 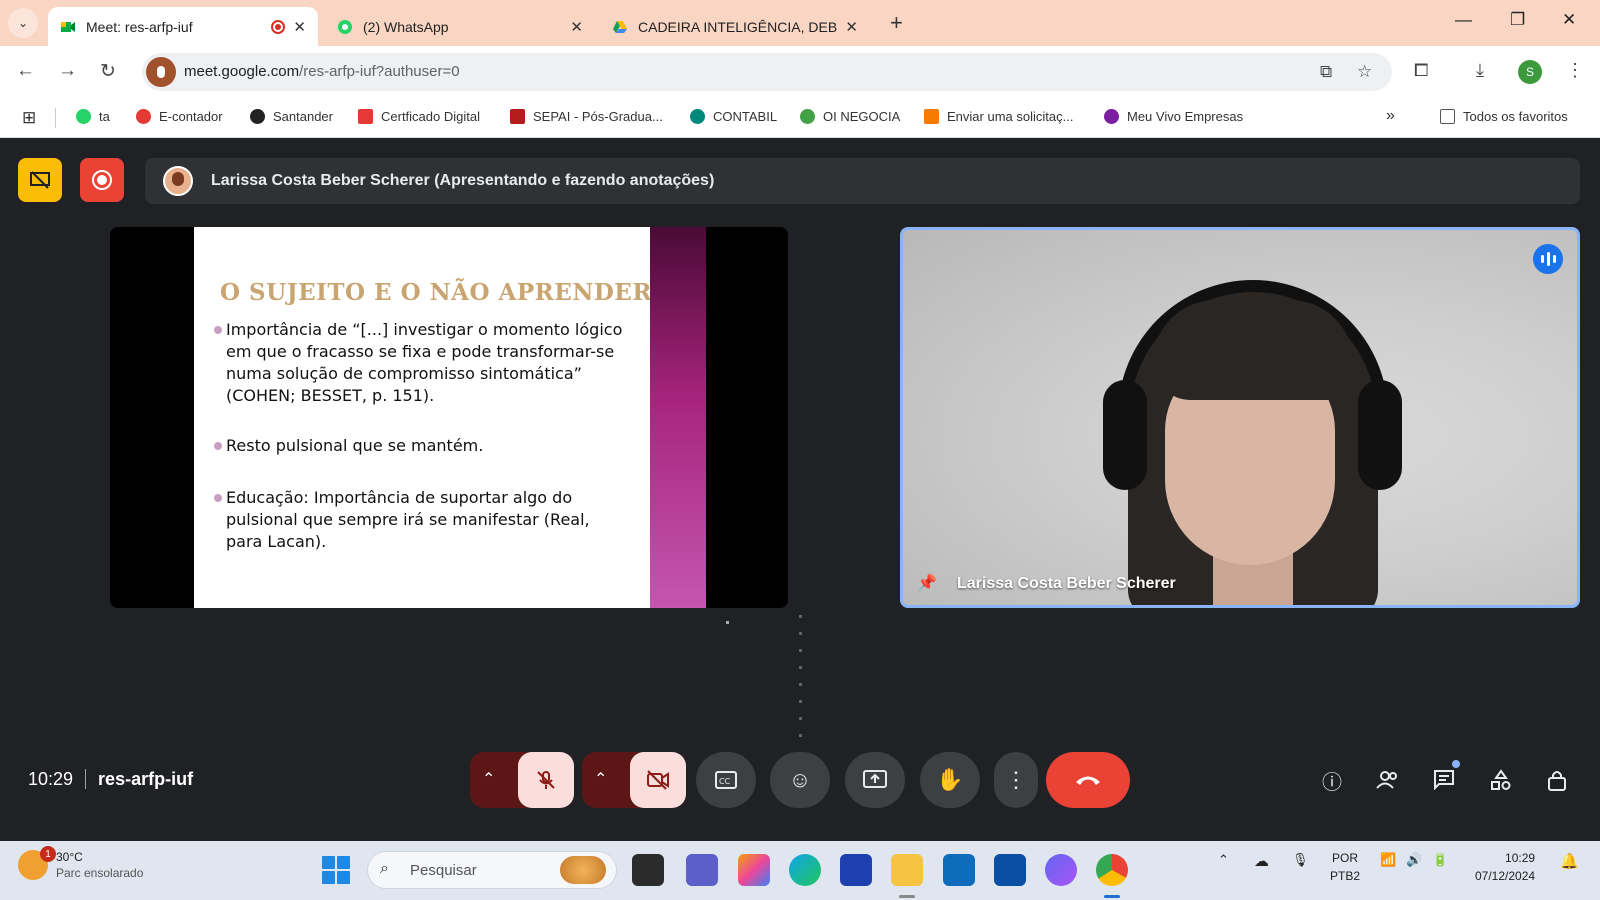 What do you see at coordinates (1569, 861) in the screenshot?
I see `notifications-bell-icon: 🔔` at bounding box center [1569, 861].